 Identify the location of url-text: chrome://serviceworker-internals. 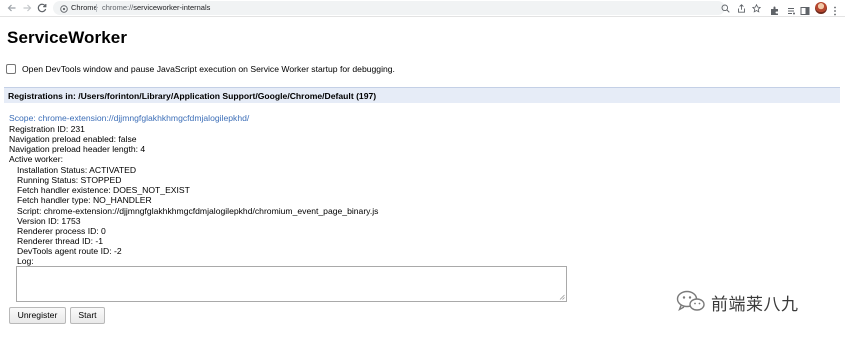
(156, 8).